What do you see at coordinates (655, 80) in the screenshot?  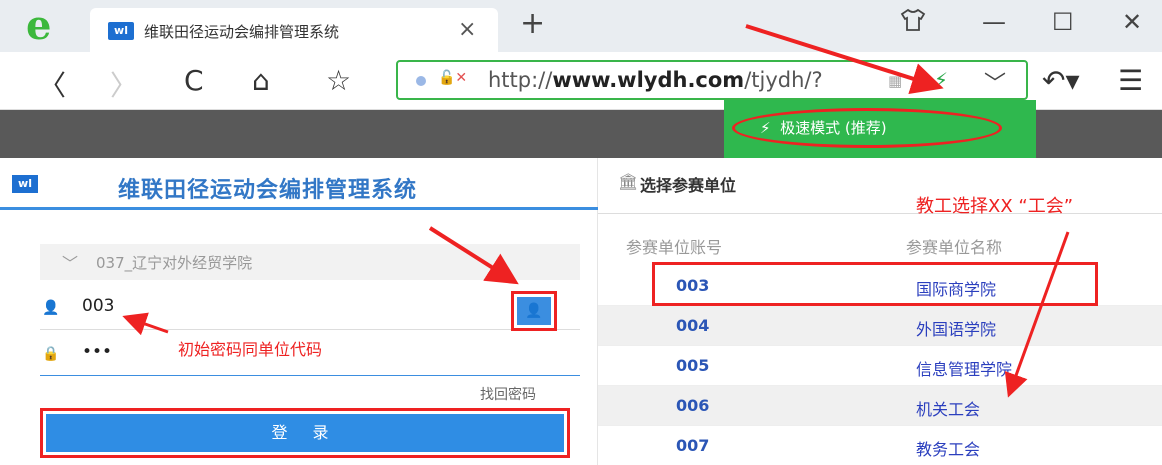 I see `url-text: http://www.wlydh.com/tjydh/?` at bounding box center [655, 80].